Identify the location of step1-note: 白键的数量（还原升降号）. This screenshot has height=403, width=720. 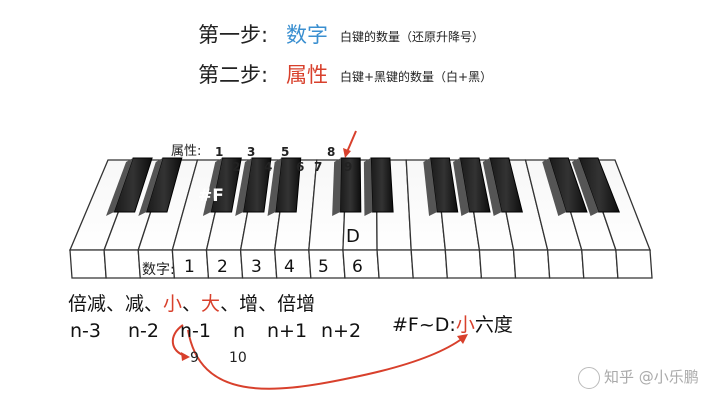
(412, 37).